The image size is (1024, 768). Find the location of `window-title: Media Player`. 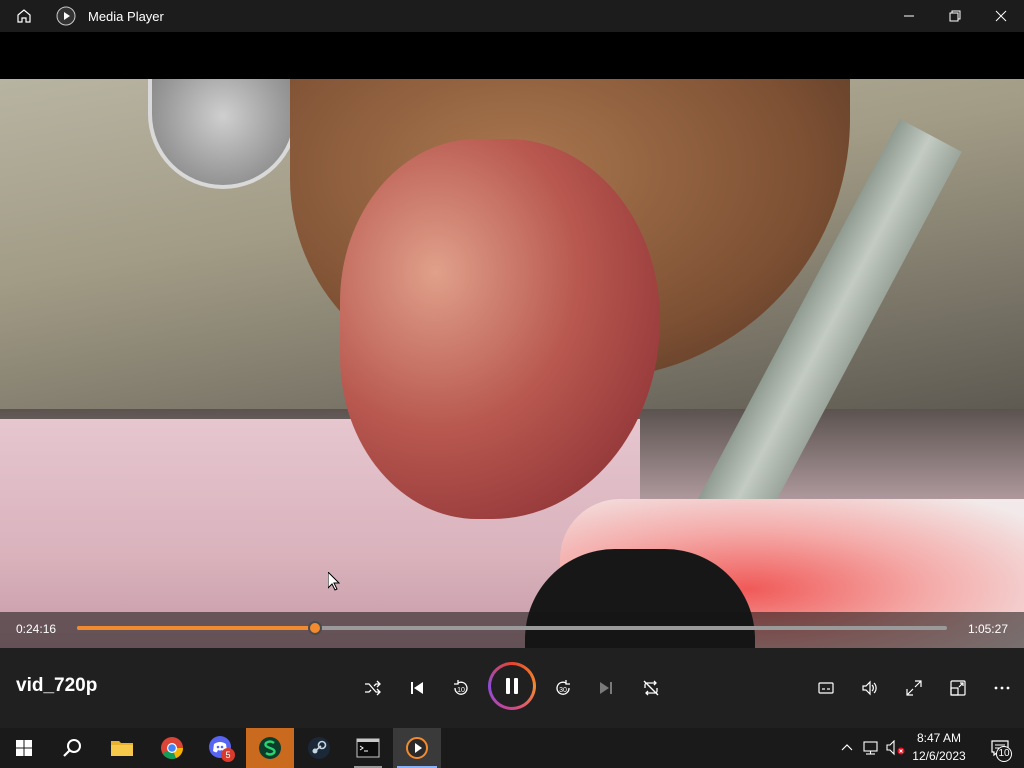

window-title: Media Player is located at coordinates (126, 16).